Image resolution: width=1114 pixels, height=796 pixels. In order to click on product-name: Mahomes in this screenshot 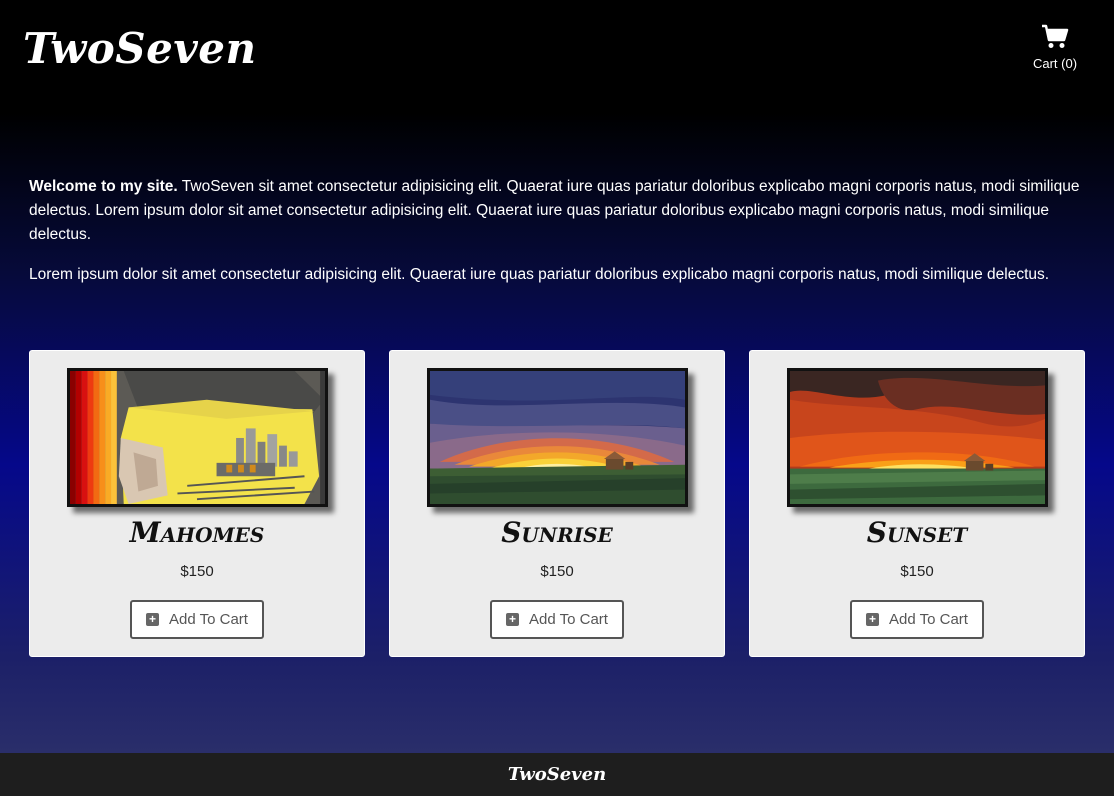, I will do `click(197, 532)`.